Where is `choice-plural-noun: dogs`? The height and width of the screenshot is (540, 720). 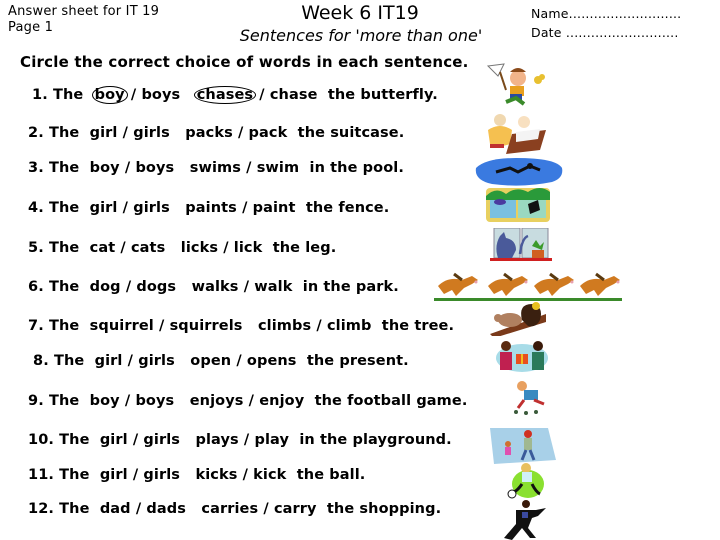
choice-plural-noun: dogs is located at coordinates (156, 287).